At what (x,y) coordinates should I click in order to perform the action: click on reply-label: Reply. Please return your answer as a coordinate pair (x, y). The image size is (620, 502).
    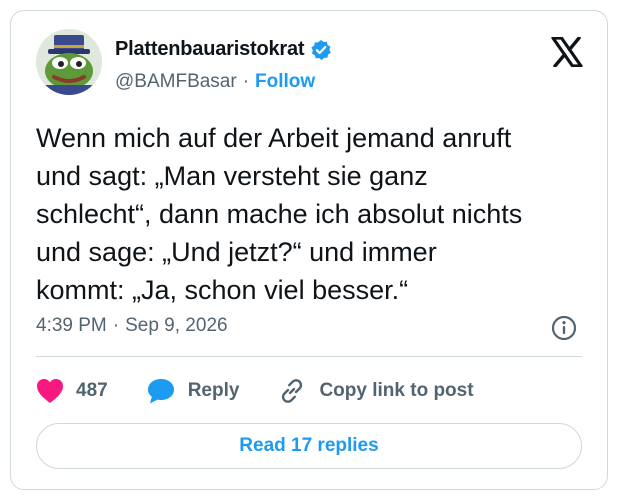
    Looking at the image, I should click on (213, 390).